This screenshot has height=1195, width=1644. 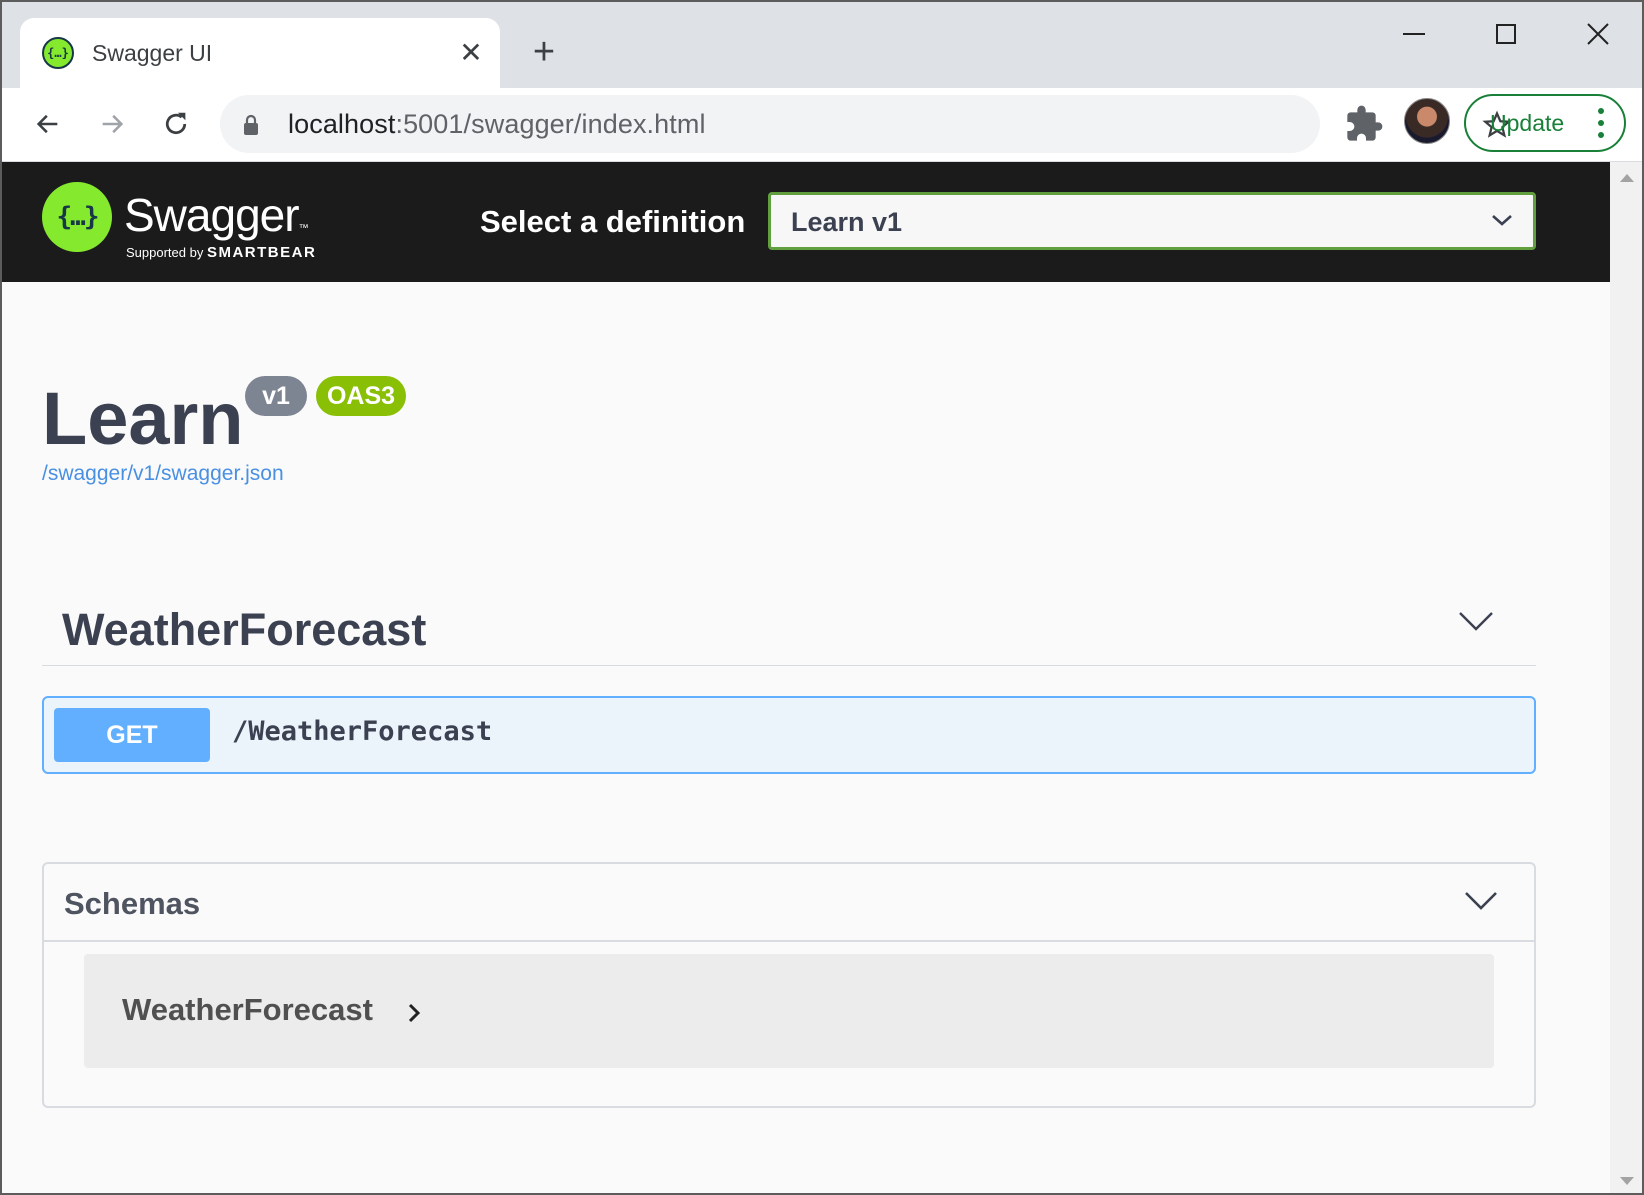 What do you see at coordinates (361, 396) in the screenshot?
I see `oas-badge: OAS3` at bounding box center [361, 396].